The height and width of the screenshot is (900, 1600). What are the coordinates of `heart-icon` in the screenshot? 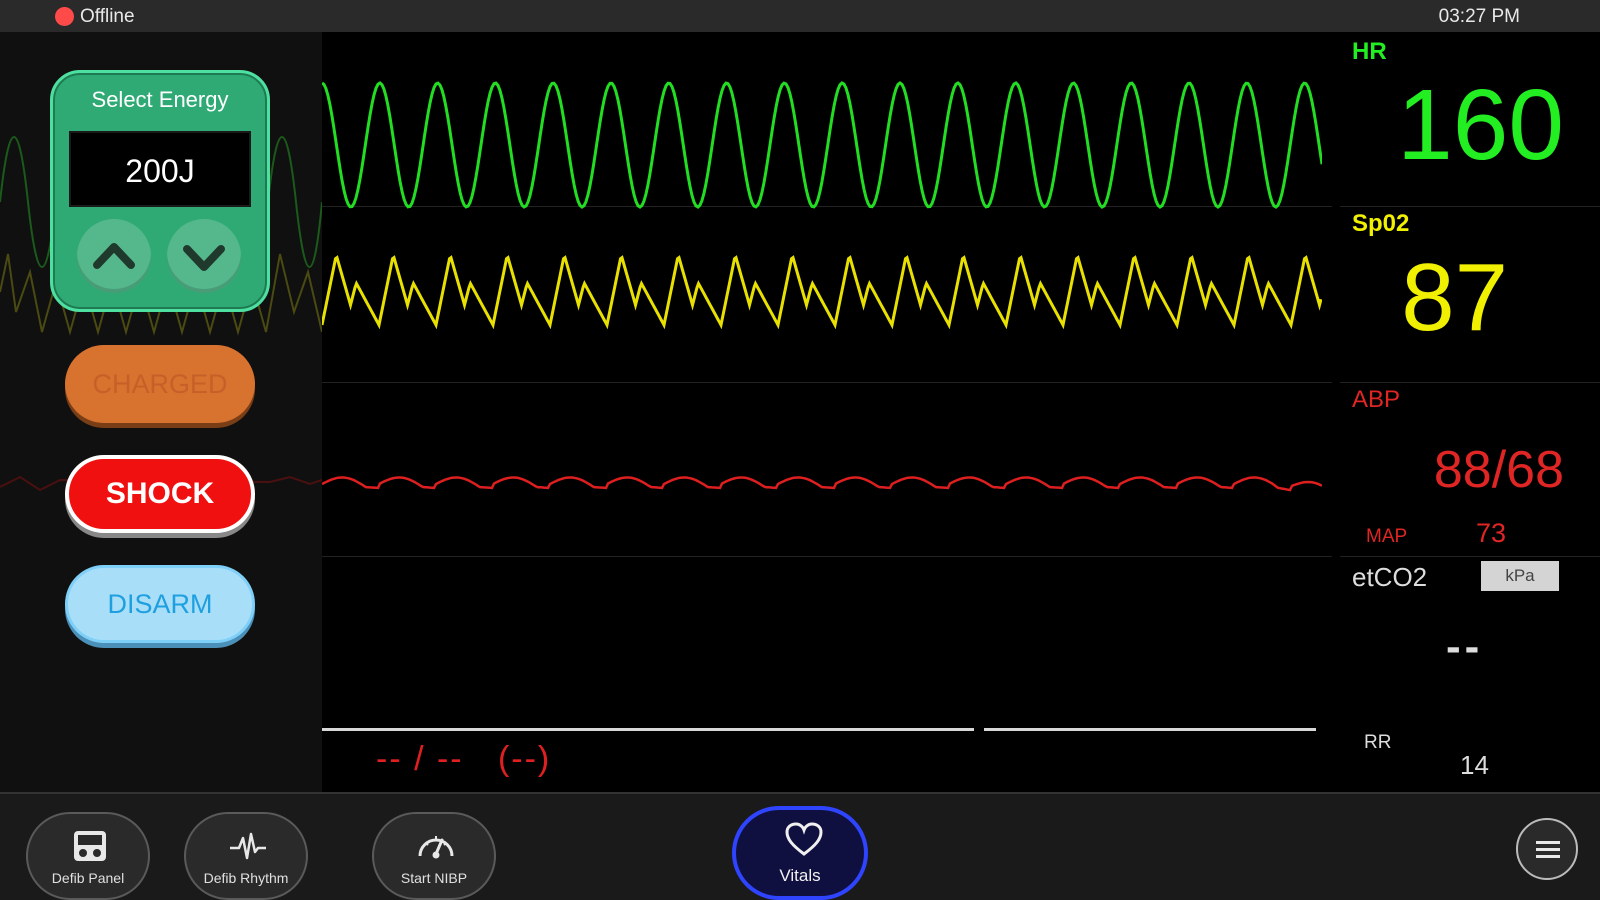 It's located at (804, 839).